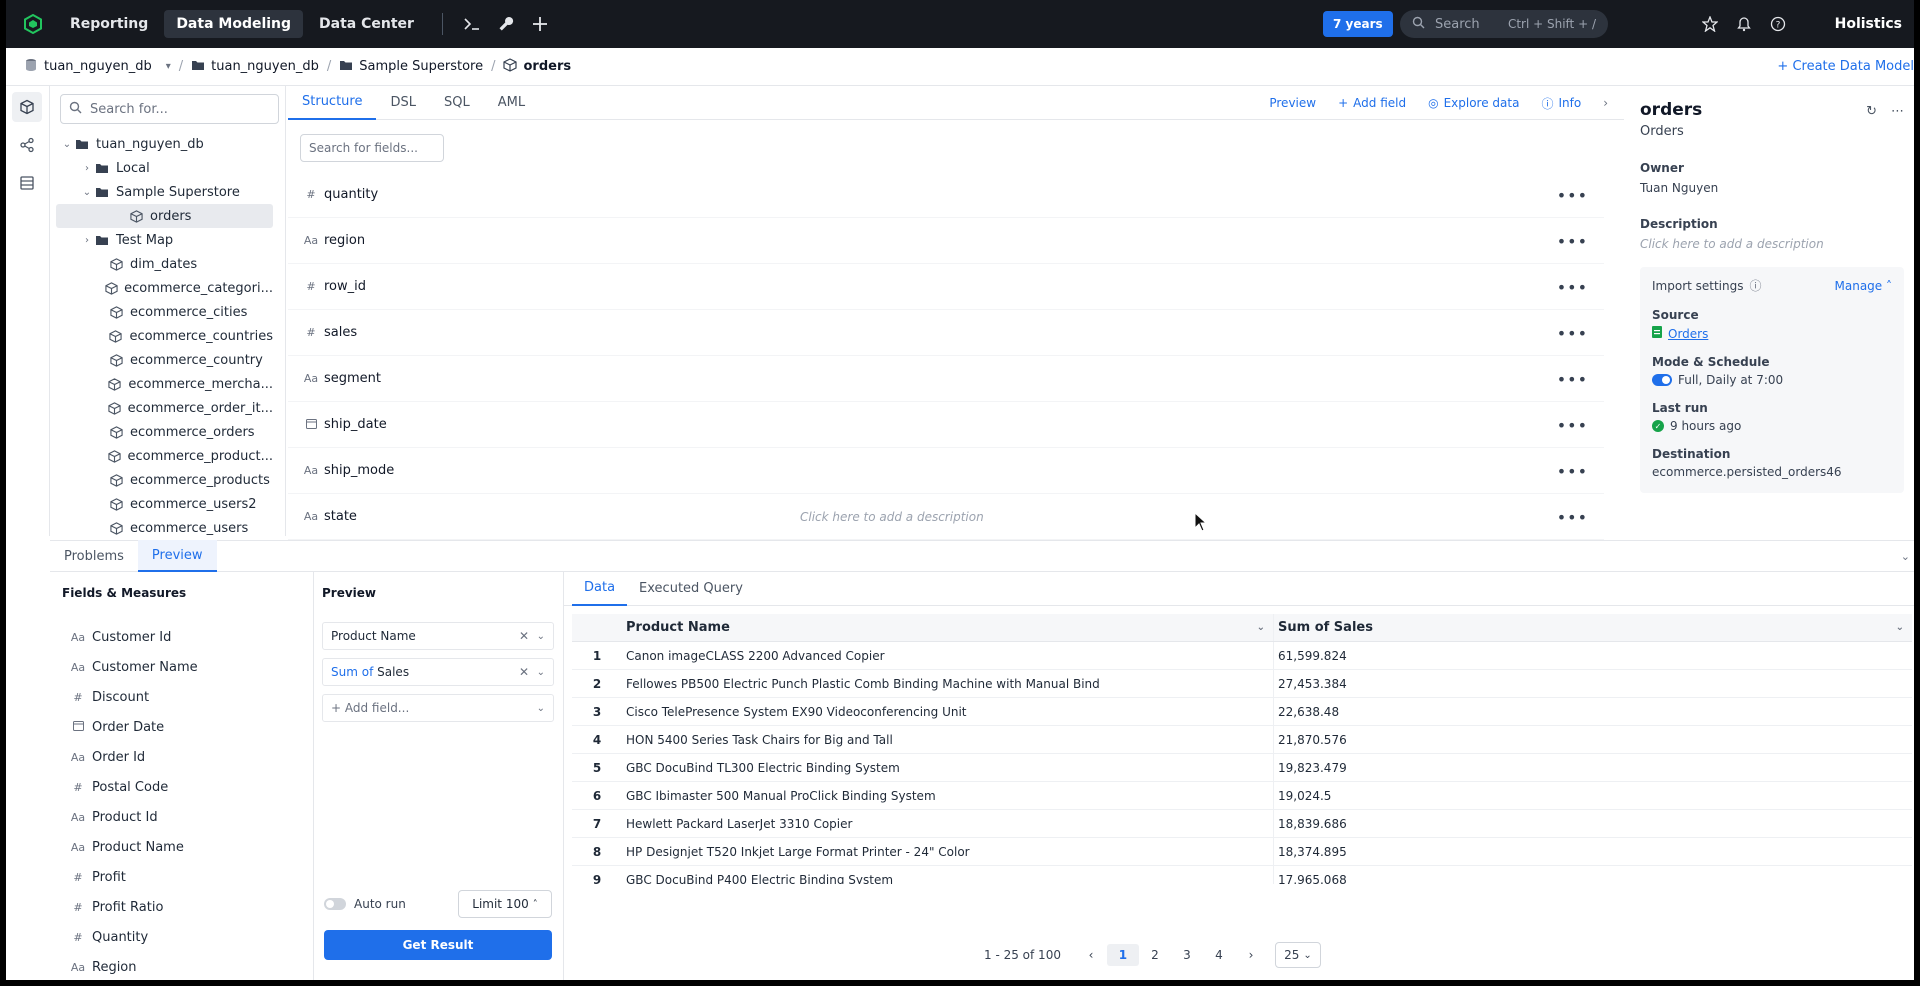 This screenshot has width=1920, height=986. I want to click on source-link: Orders, so click(1688, 334).